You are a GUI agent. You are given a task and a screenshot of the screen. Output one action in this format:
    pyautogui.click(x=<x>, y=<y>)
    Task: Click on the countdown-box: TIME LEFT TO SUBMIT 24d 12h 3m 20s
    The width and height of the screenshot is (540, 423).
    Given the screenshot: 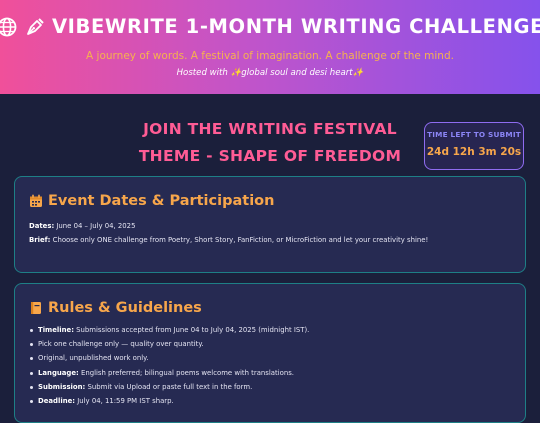 What is the action you would take?
    pyautogui.click(x=474, y=146)
    